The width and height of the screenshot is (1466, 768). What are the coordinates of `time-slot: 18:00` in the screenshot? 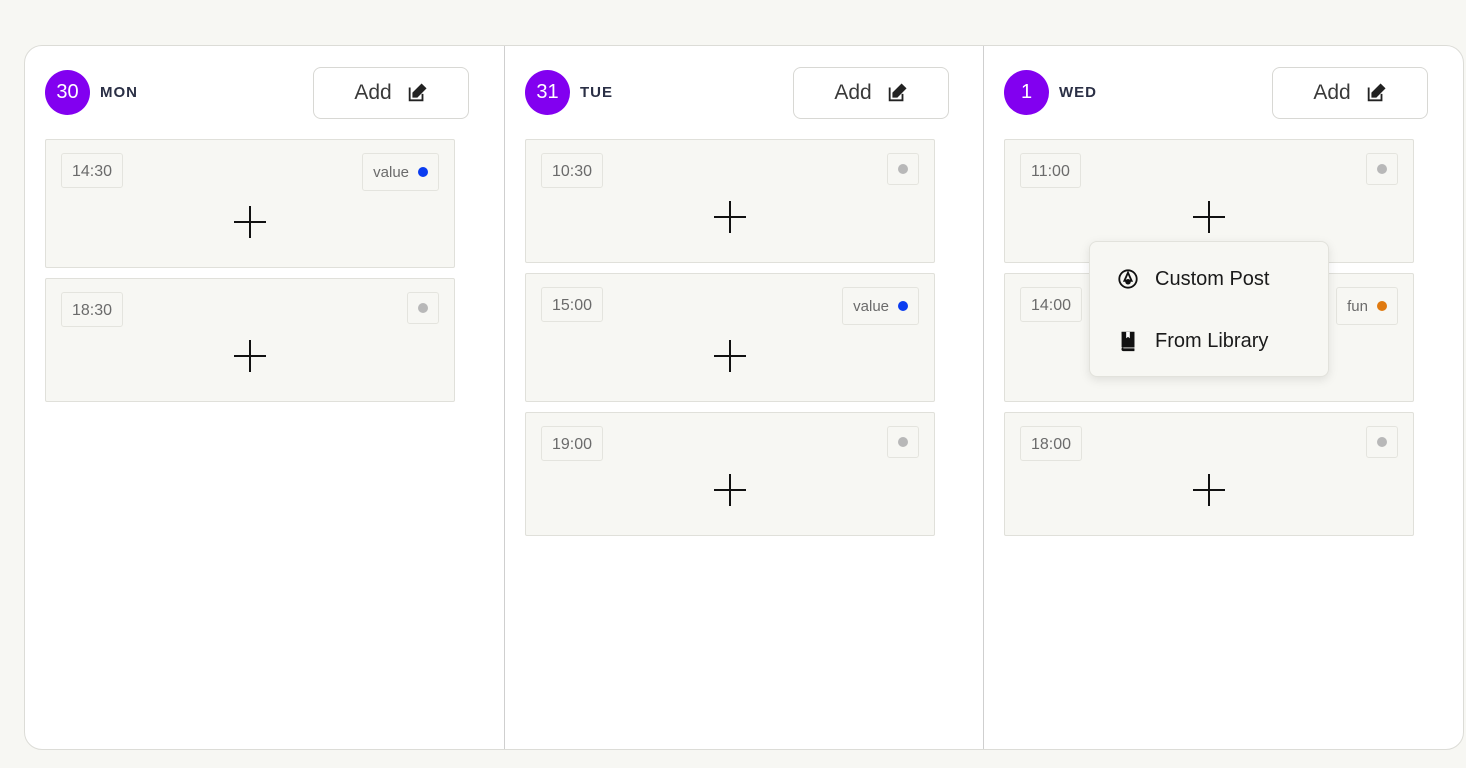 It's located at (1209, 474).